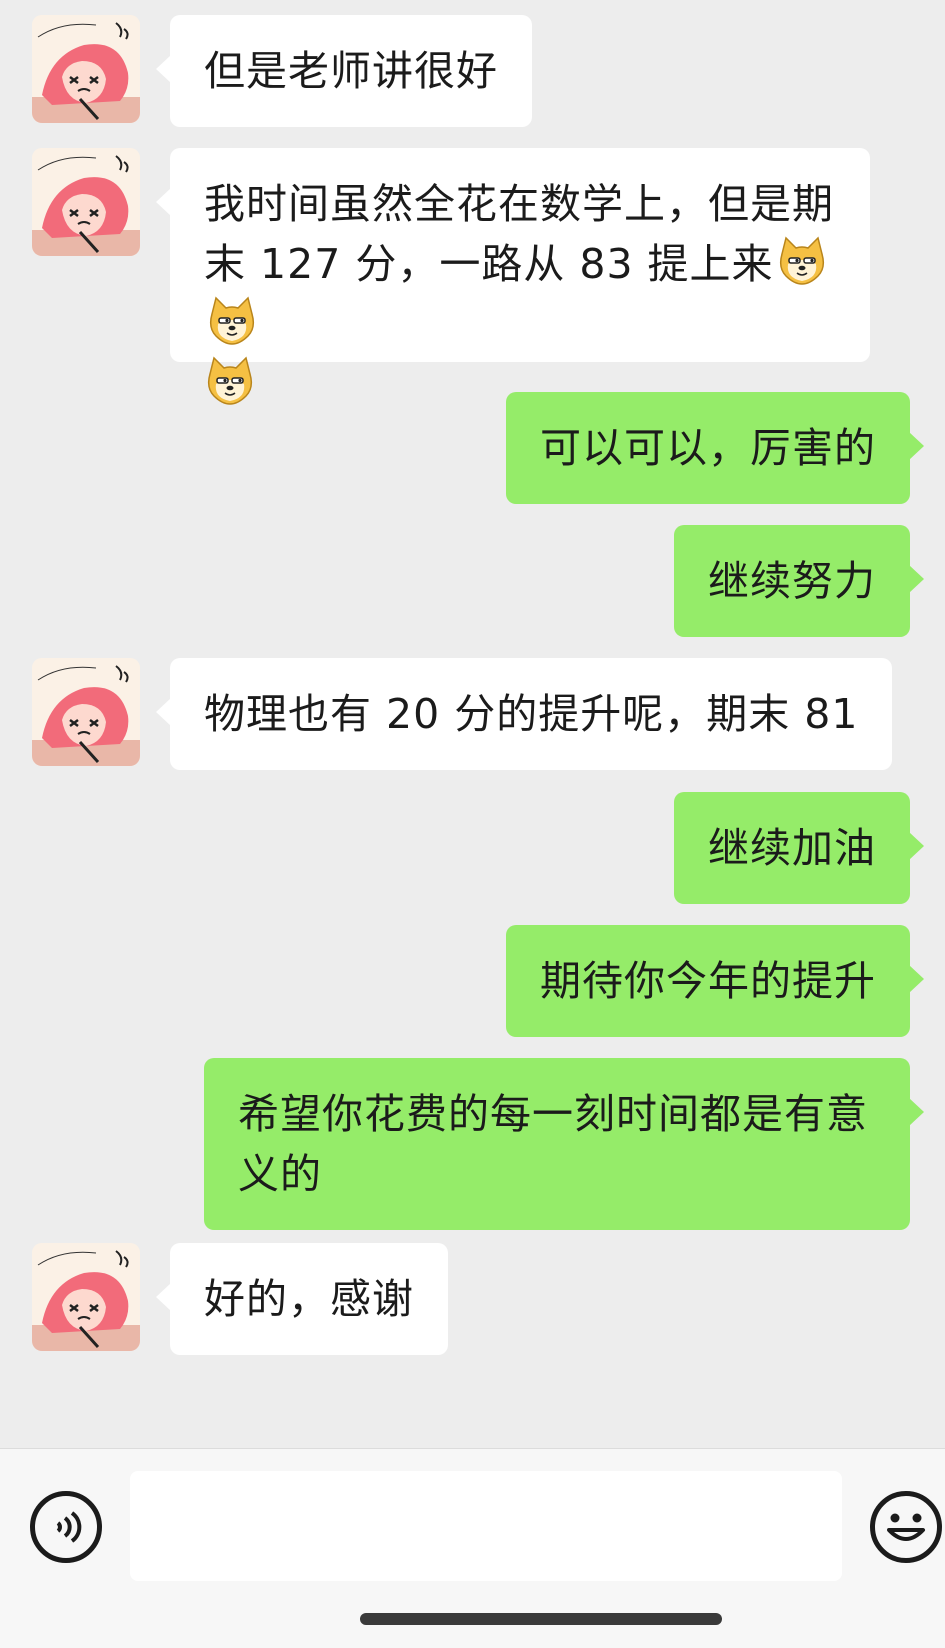 This screenshot has width=945, height=1648. What do you see at coordinates (486, 1526) in the screenshot?
I see `message-input` at bounding box center [486, 1526].